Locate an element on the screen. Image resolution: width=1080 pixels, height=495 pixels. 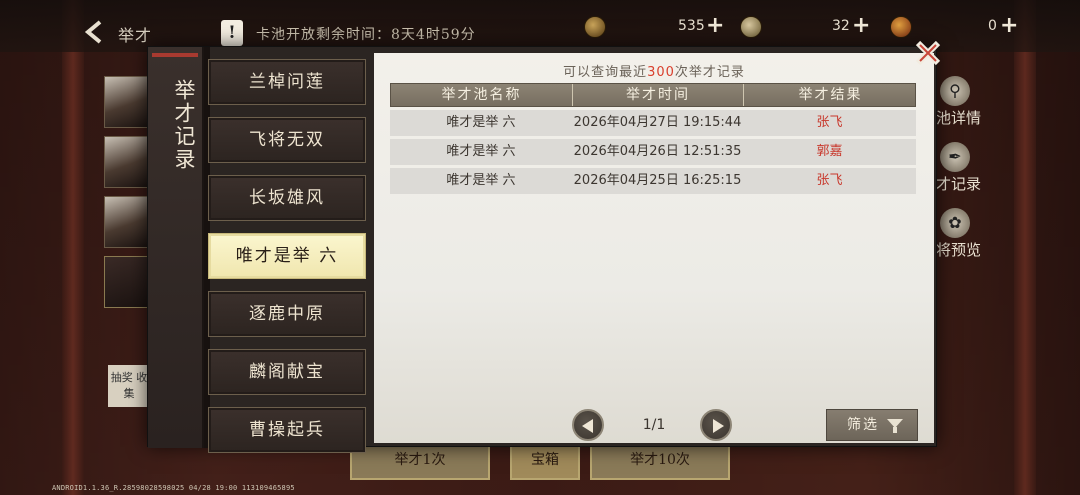
table-row: 唯才是举 六 2026年04月26日 12:51:35 郭嘉 is located at coordinates (653, 152).